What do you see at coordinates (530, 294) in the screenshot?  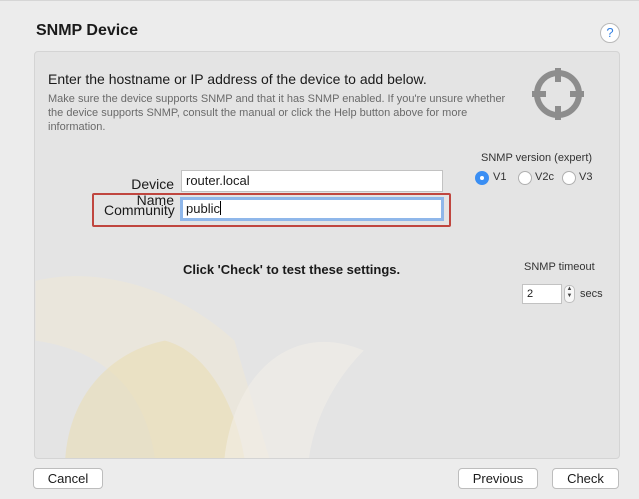 I see `timeout-value: 2` at bounding box center [530, 294].